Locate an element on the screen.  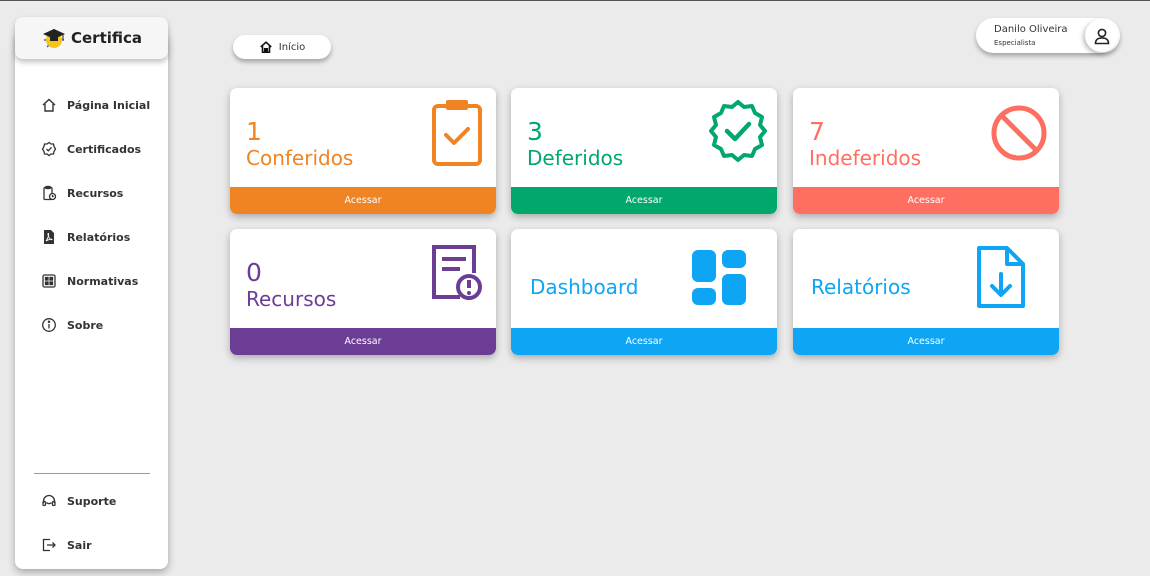
card-recursos: 0 Recursos Acessar is located at coordinates (363, 292).